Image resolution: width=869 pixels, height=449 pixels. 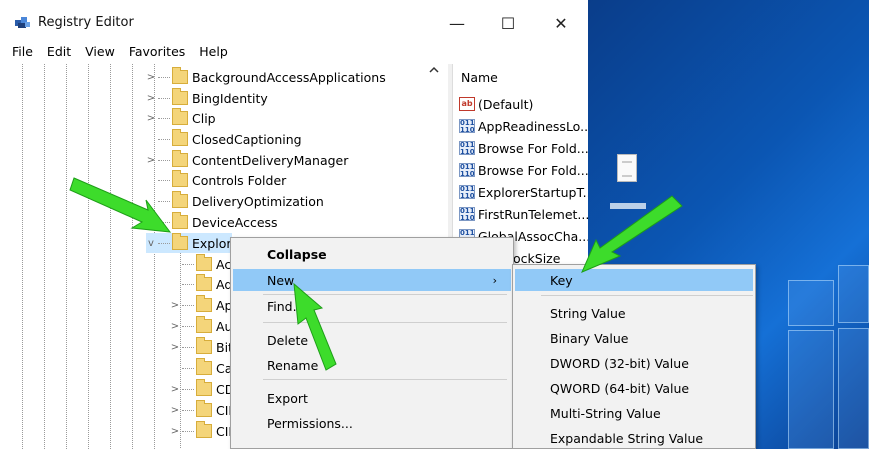 What do you see at coordinates (634, 338) in the screenshot?
I see `submenu-binary-value: Binary Value` at bounding box center [634, 338].